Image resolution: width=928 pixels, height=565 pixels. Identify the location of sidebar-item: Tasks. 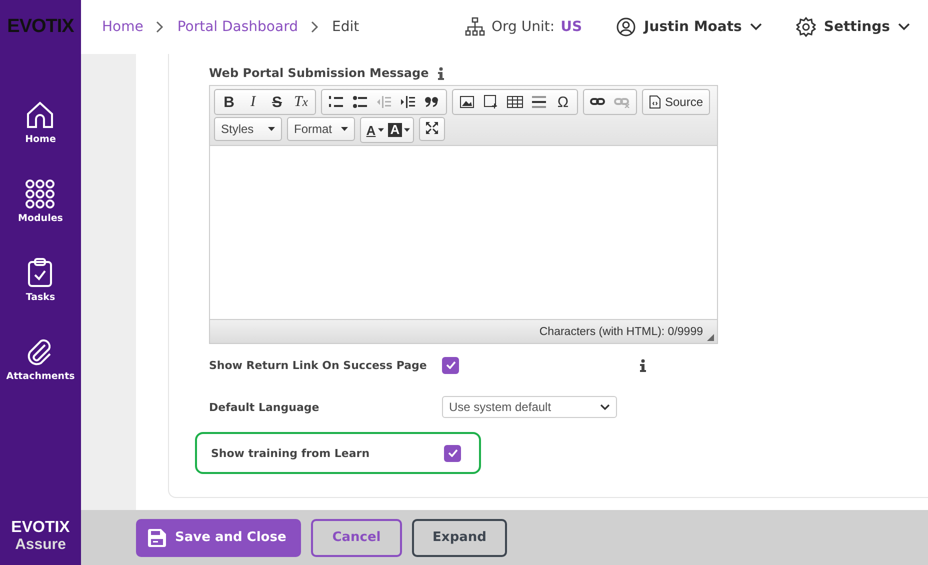
(40, 280).